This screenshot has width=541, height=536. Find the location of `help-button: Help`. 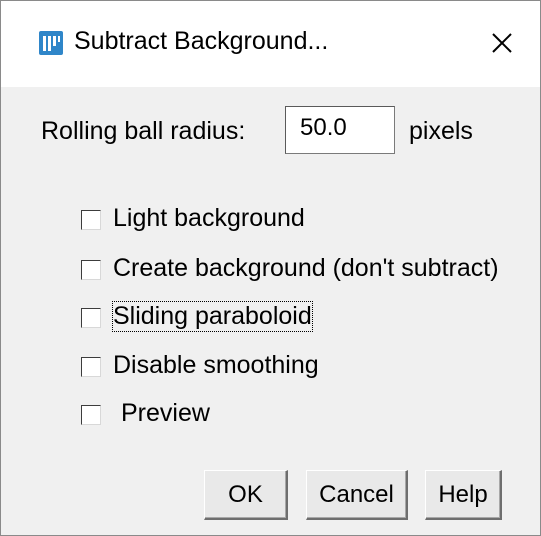

help-button: Help is located at coordinates (463, 495).